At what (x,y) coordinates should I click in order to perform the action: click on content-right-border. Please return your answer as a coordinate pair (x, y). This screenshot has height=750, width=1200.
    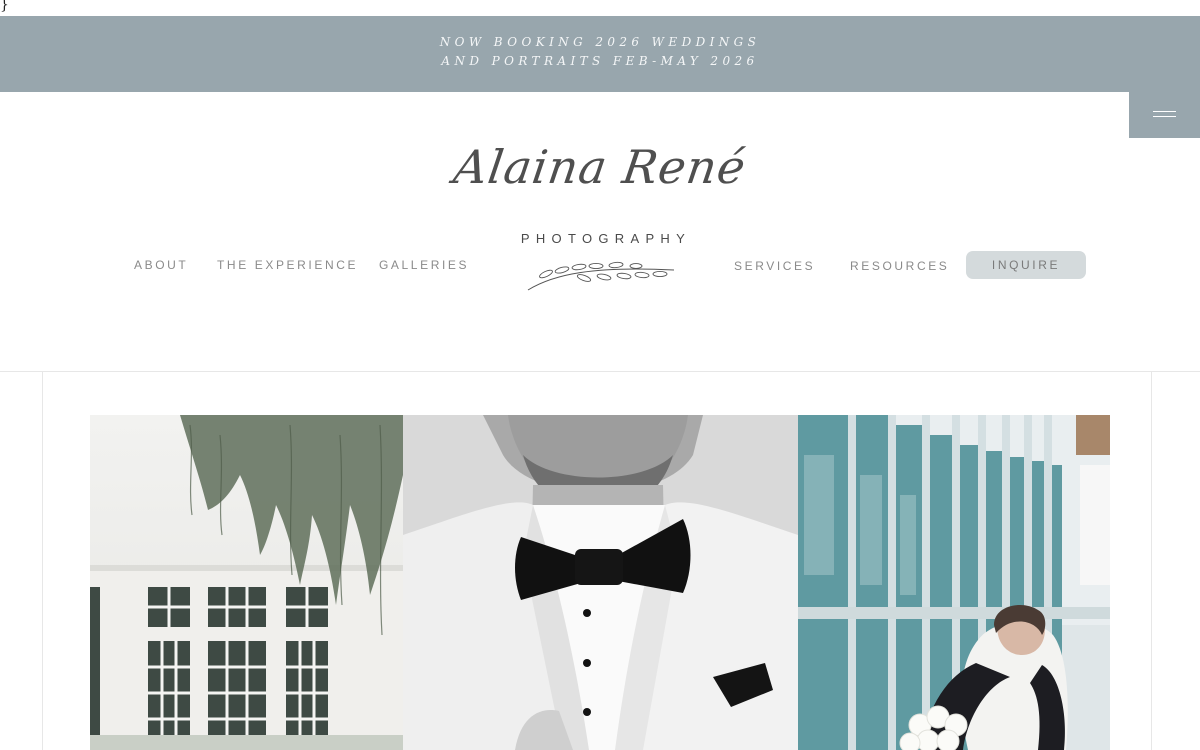
    Looking at the image, I should click on (1151, 560).